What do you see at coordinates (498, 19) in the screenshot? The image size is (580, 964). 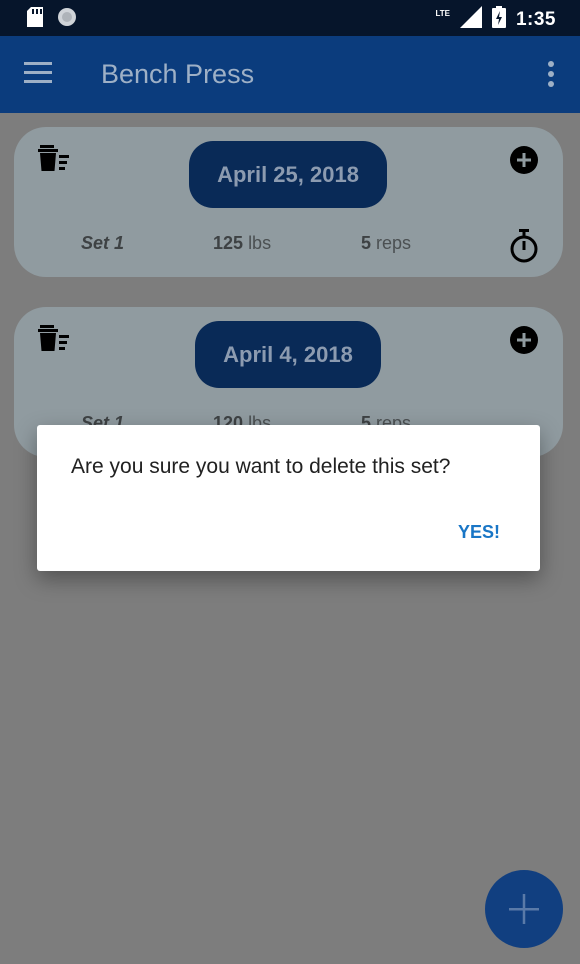 I see `battery-charging-icon` at bounding box center [498, 19].